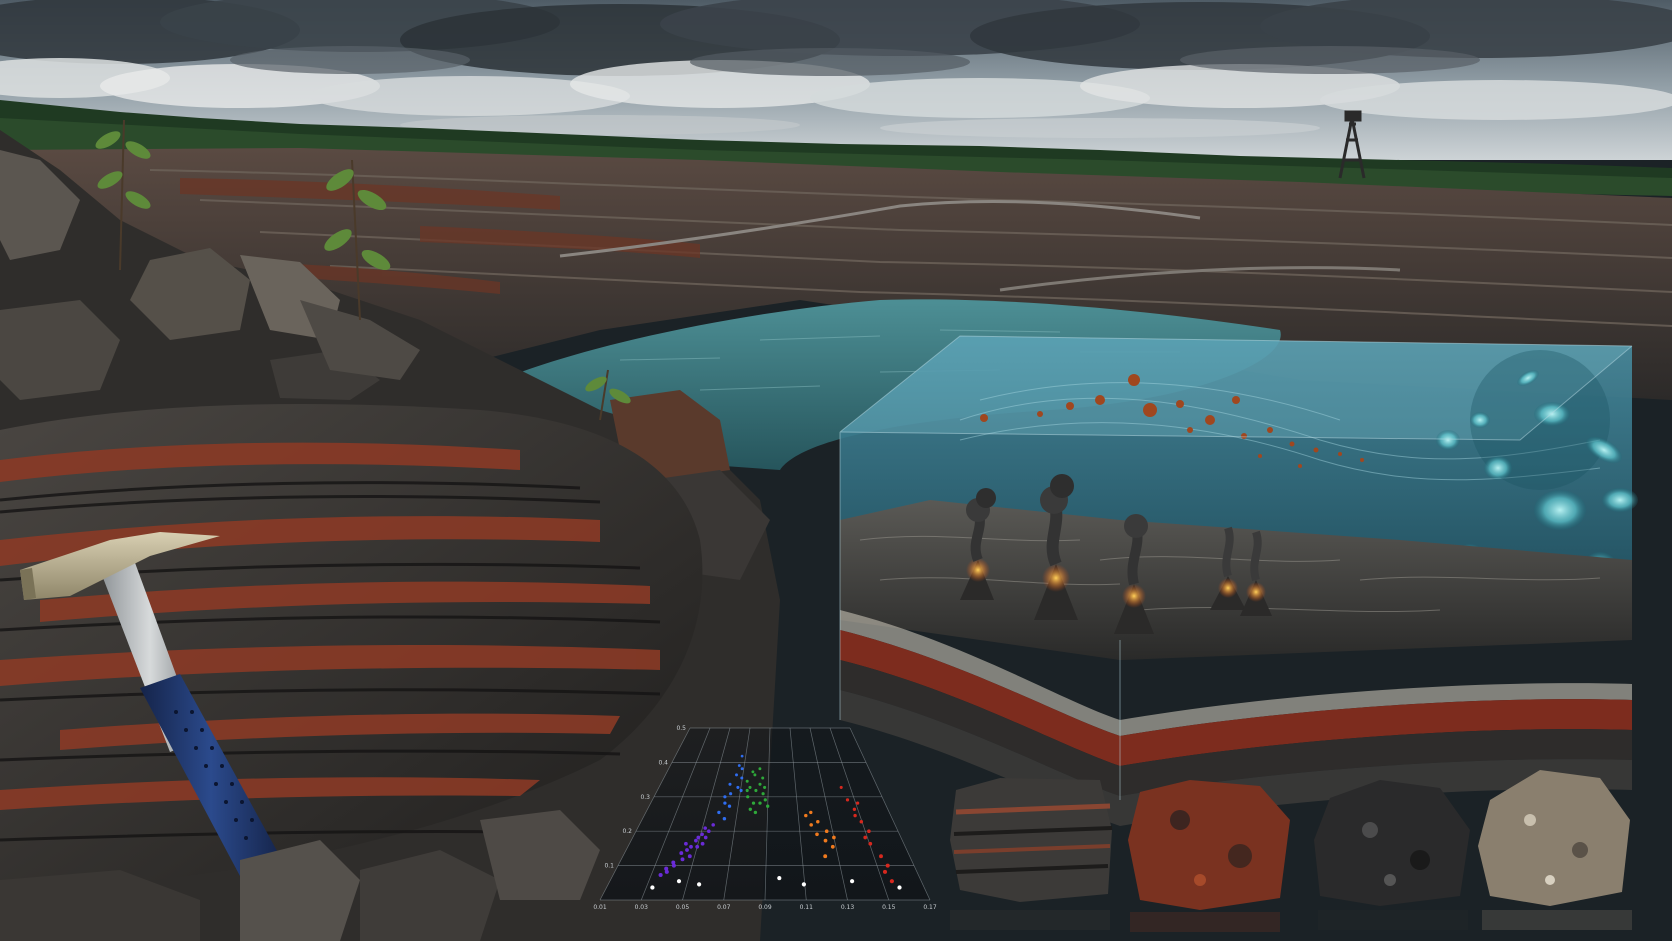 Image resolution: width=1672 pixels, height=941 pixels. What do you see at coordinates (663, 762) in the screenshot?
I see `y-tick-label: 0.4` at bounding box center [663, 762].